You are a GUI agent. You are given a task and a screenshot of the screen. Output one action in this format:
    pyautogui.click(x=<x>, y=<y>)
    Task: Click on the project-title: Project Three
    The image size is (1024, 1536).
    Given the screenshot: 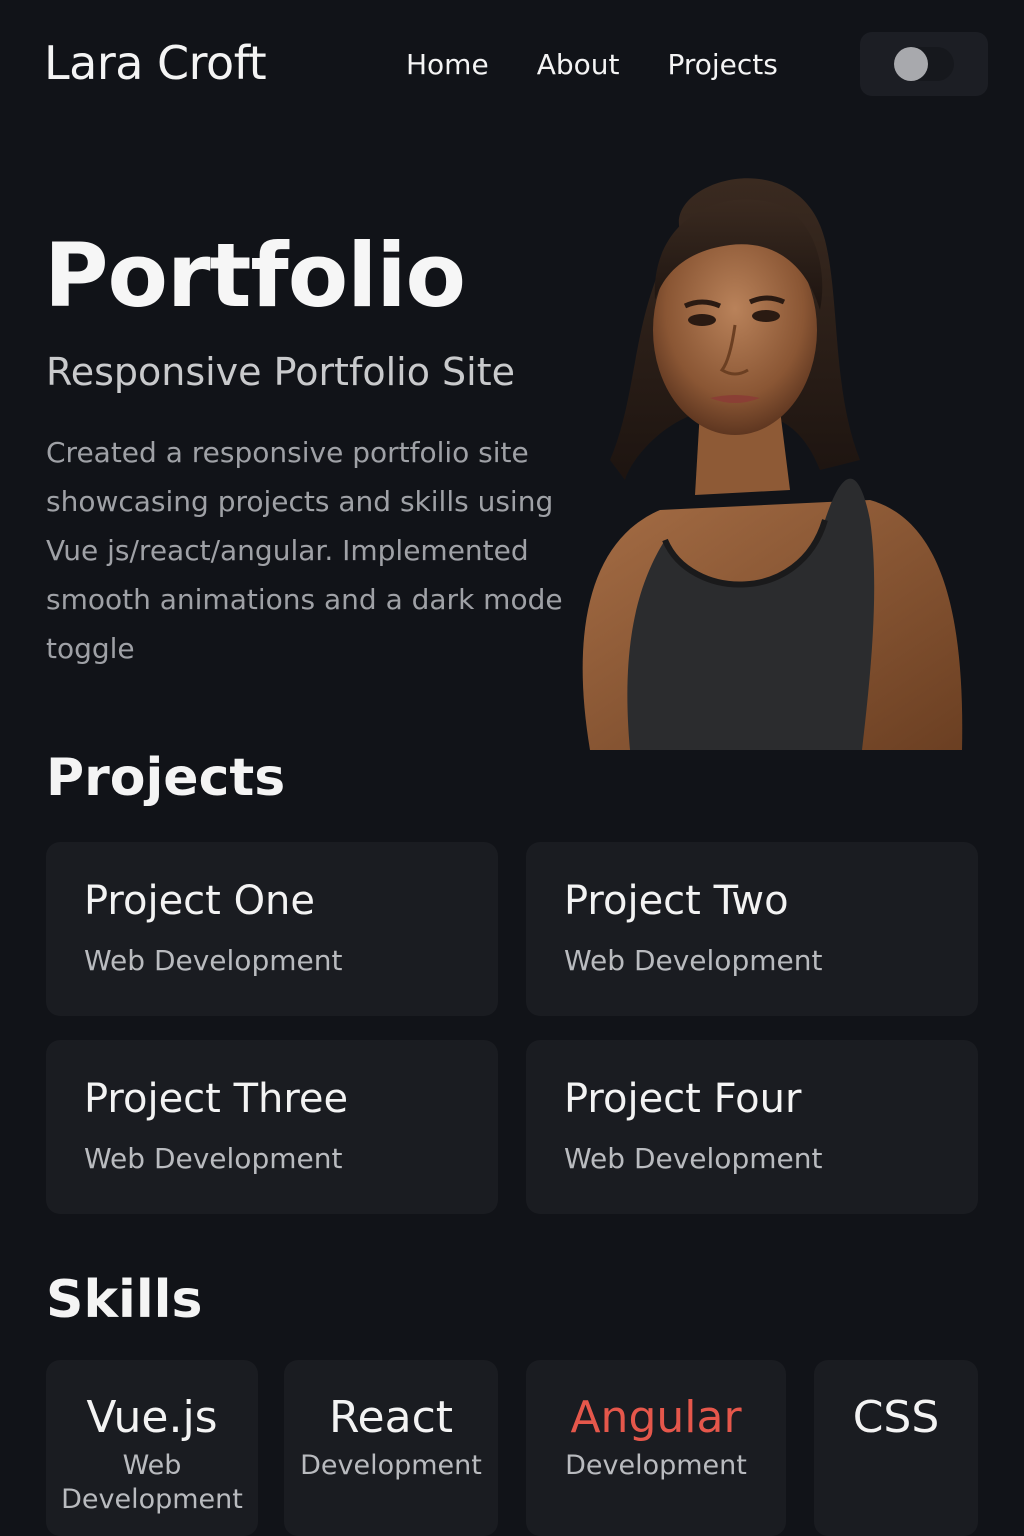 What is the action you would take?
    pyautogui.click(x=216, y=1099)
    